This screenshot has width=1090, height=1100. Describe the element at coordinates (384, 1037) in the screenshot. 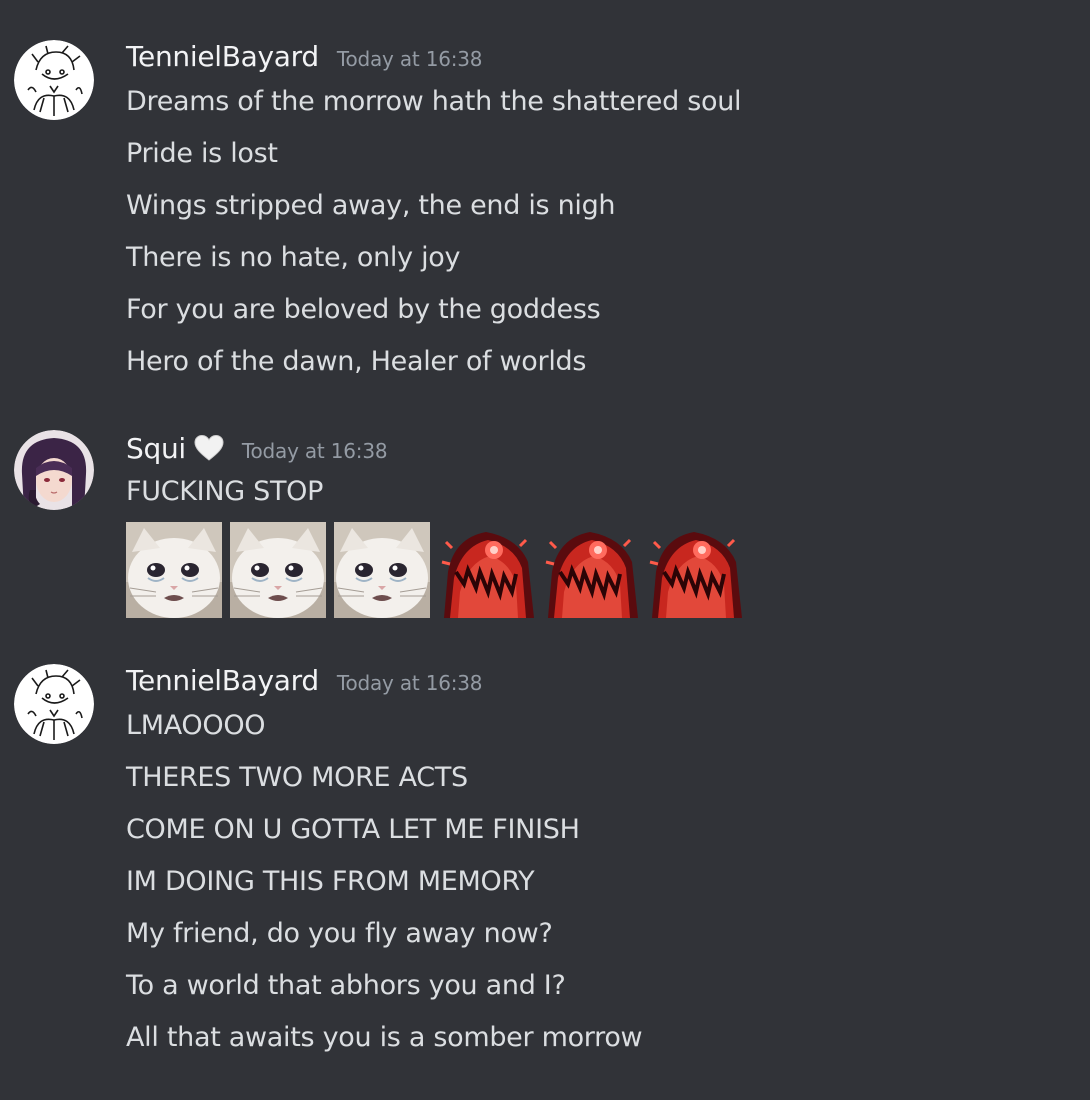

I see `message-line: All that awaits you is a somber morrow` at that location.